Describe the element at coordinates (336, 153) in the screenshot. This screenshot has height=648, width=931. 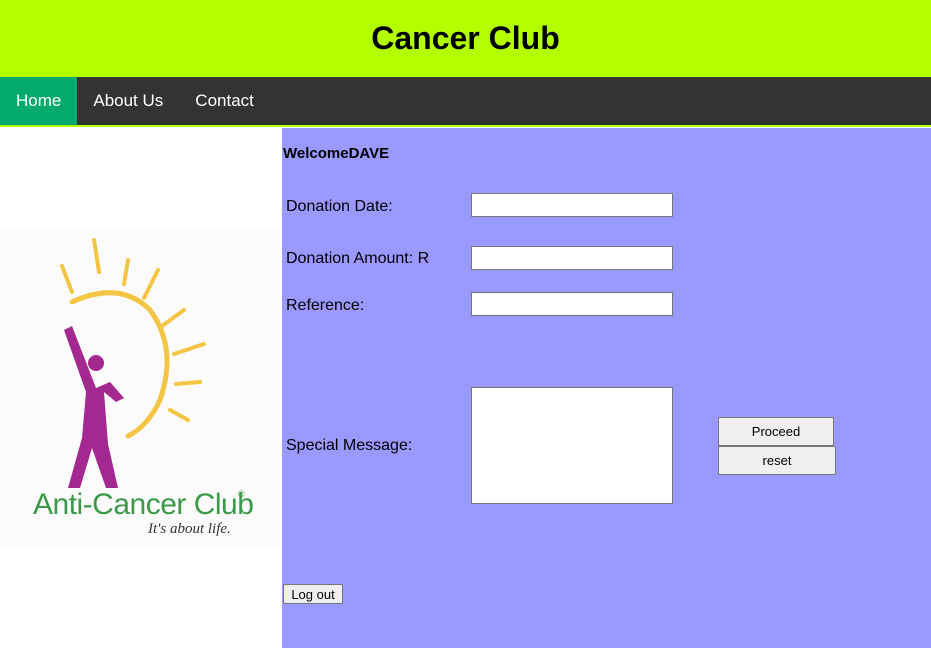
I see `welcome-message: WelcomeDAVE` at that location.